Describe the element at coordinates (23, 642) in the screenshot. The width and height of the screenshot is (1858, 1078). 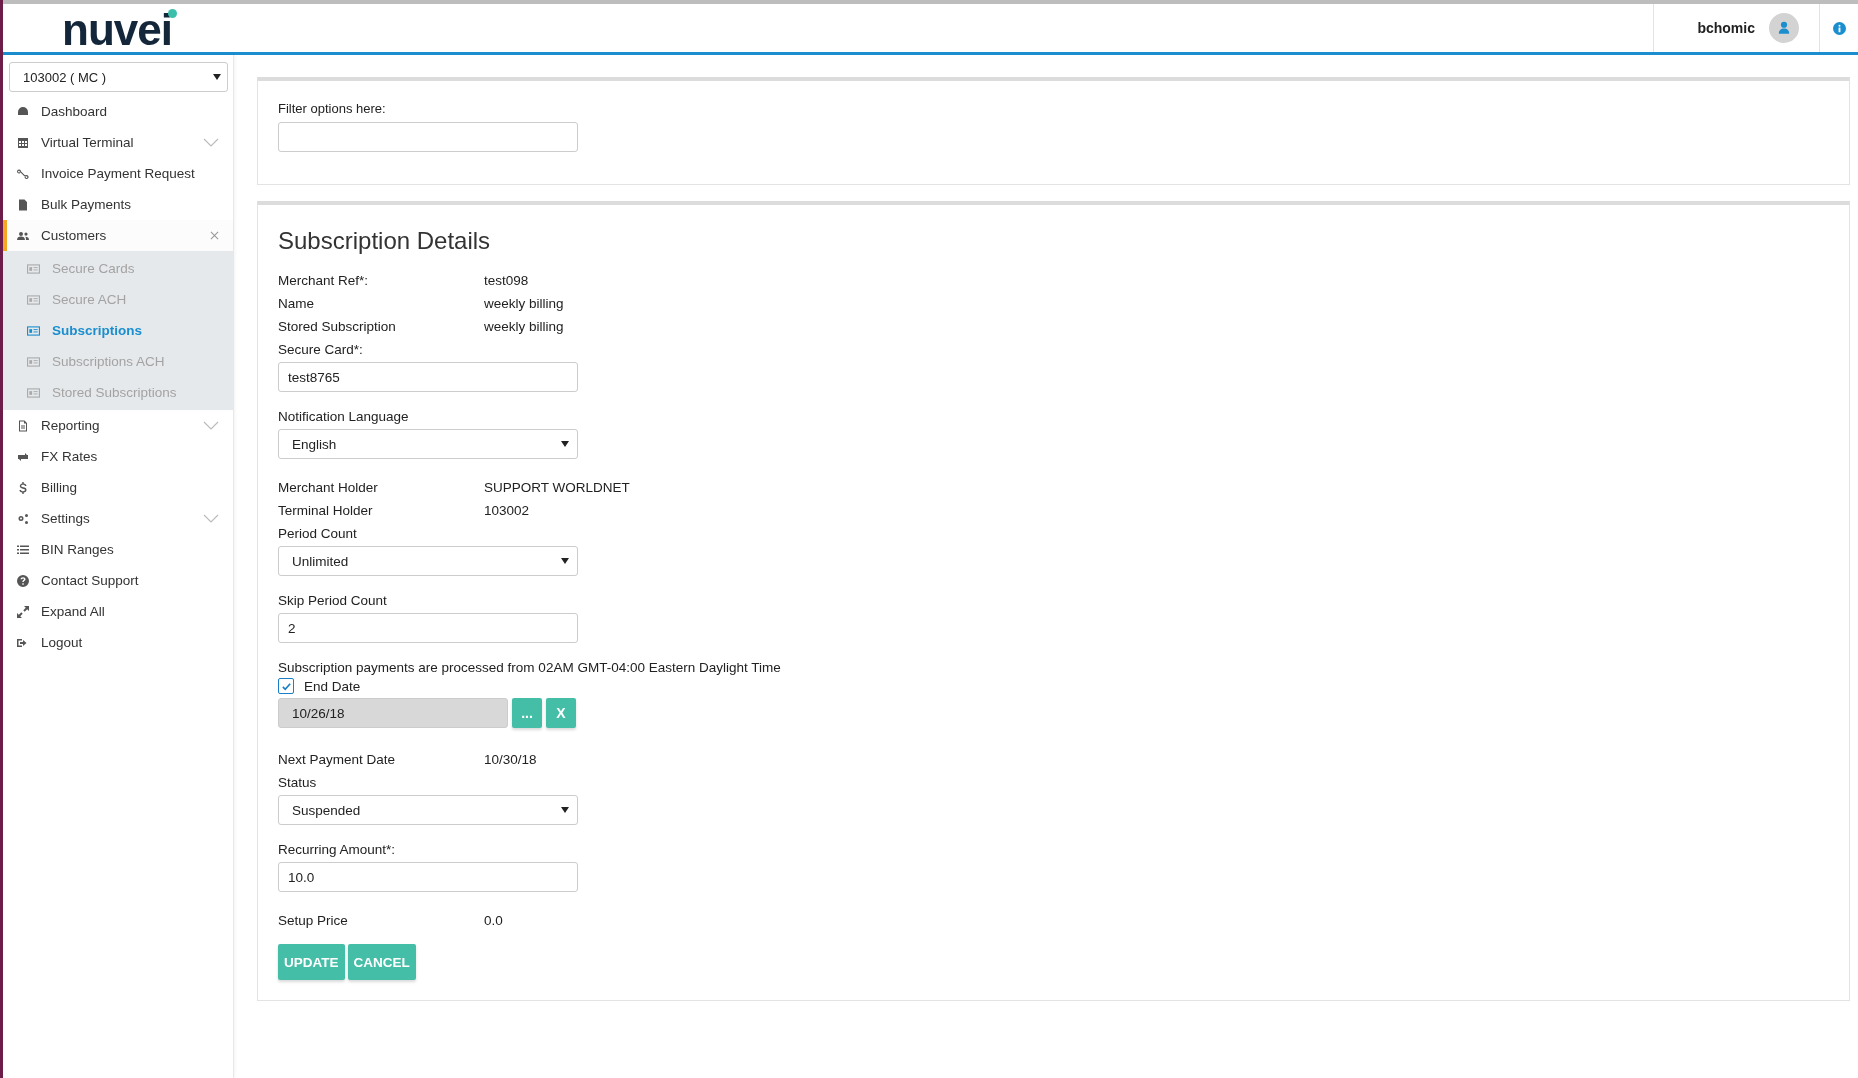
I see `logout-icon` at that location.